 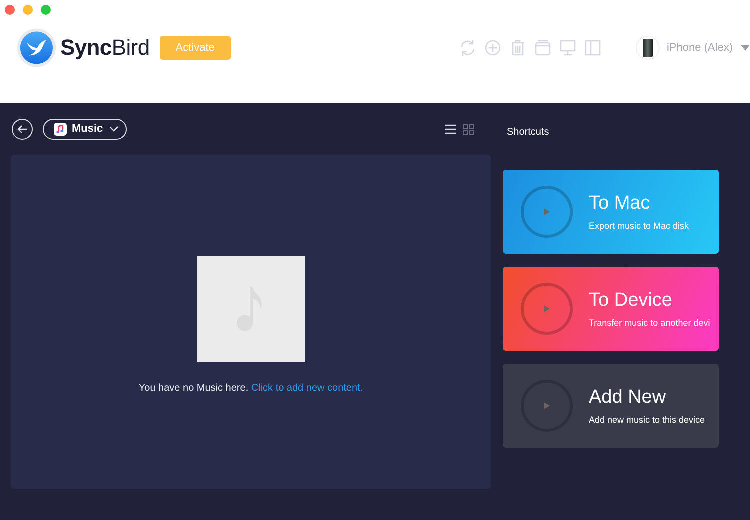 I want to click on shortcut-description: Add new music to this device, so click(x=647, y=420).